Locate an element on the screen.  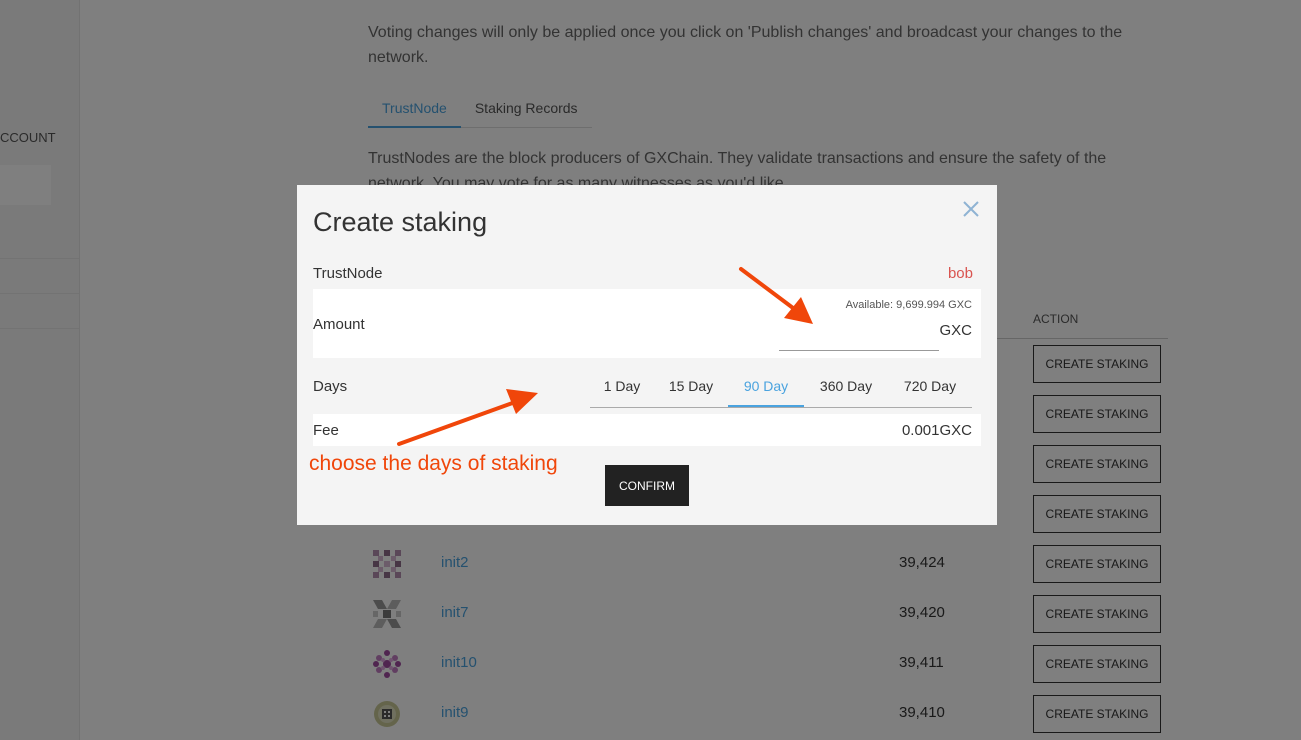
annotation-arrows is located at coordinates (605, 356).